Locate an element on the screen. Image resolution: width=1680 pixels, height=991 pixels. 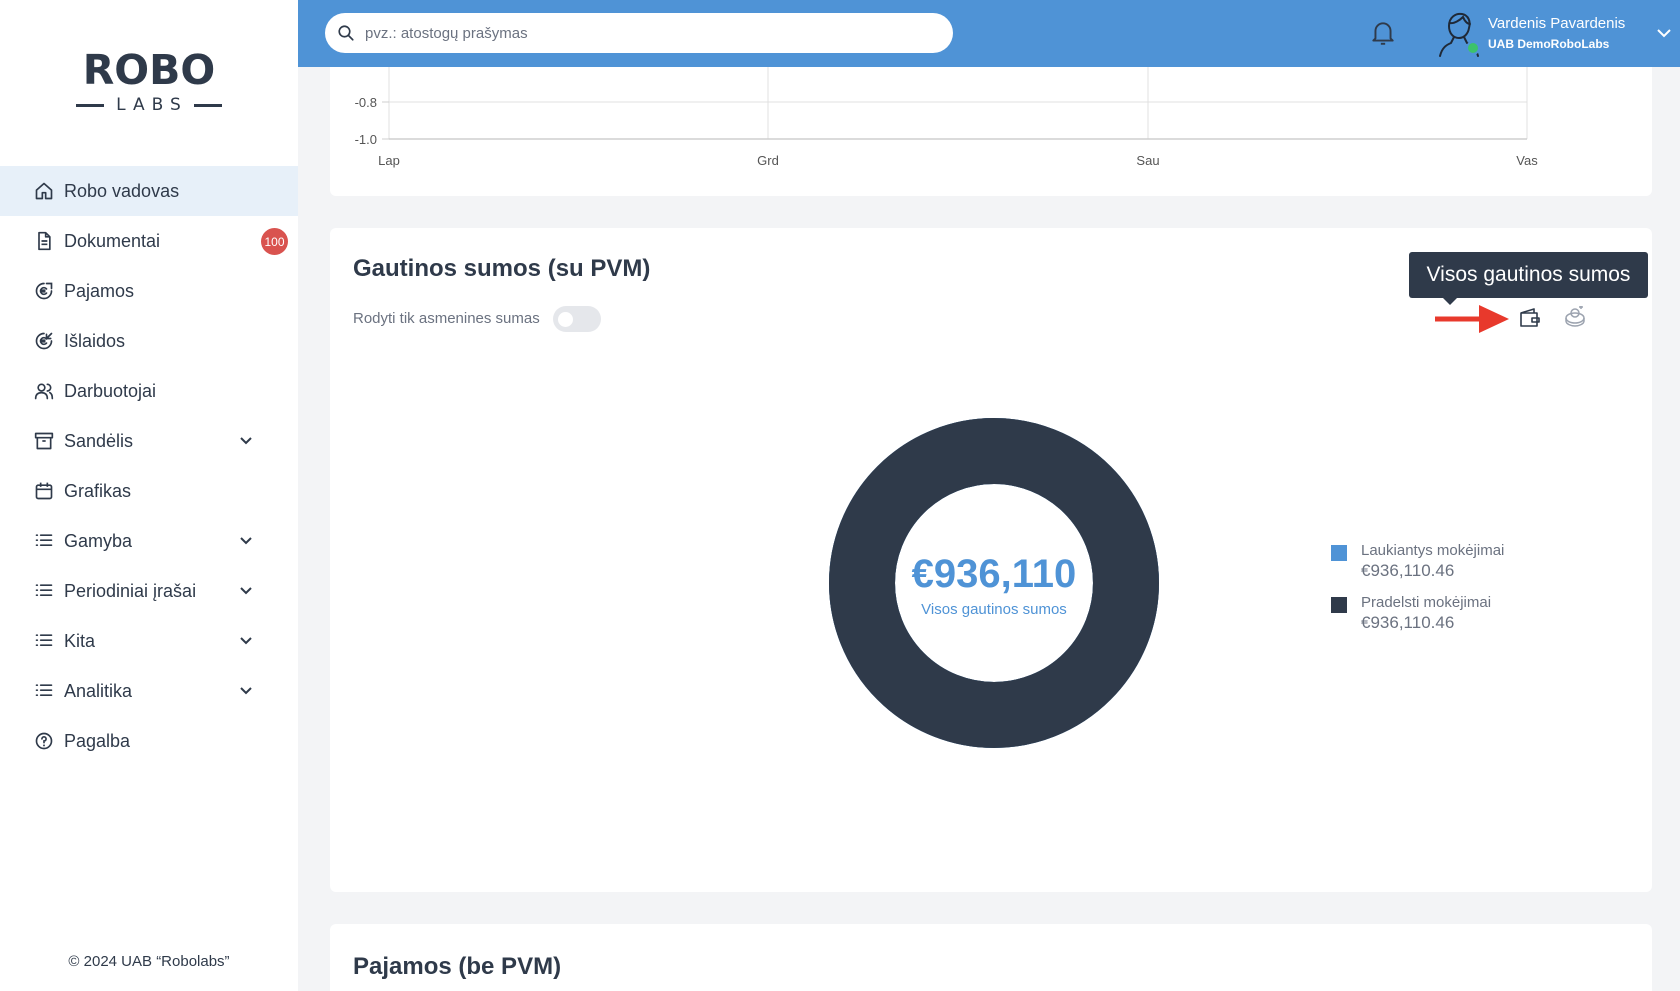
euro-income-icon is located at coordinates (44, 291).